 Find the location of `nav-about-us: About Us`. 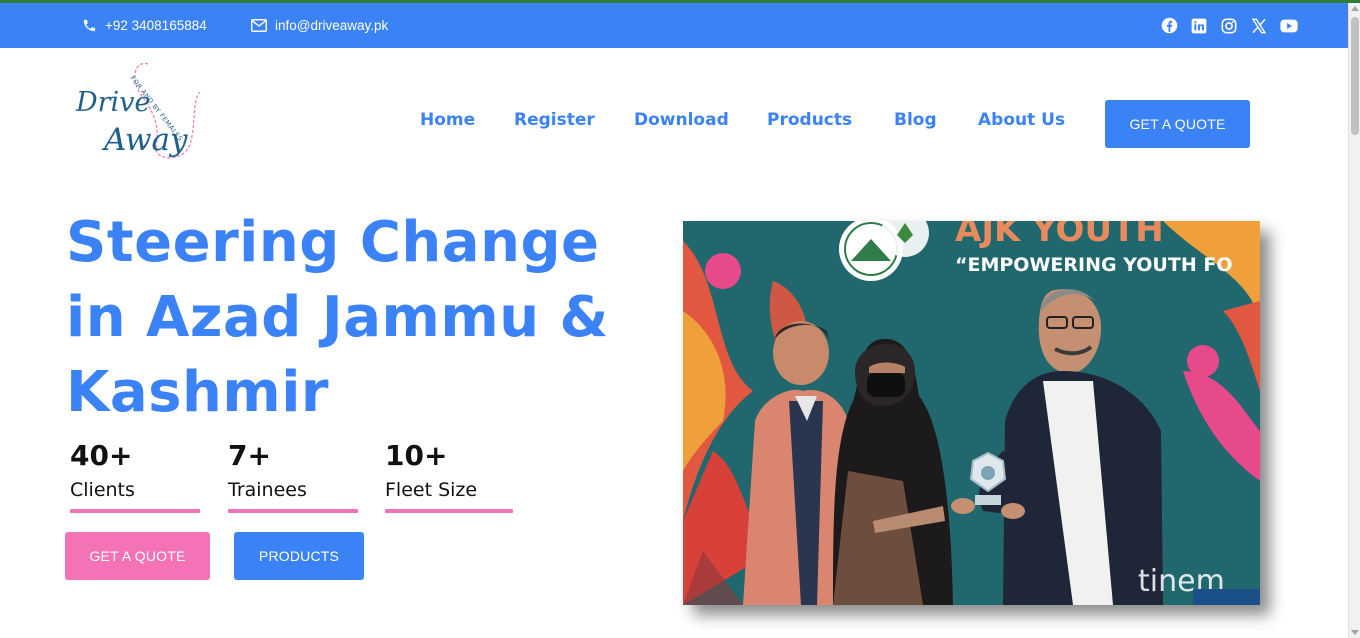

nav-about-us: About Us is located at coordinates (1021, 120).